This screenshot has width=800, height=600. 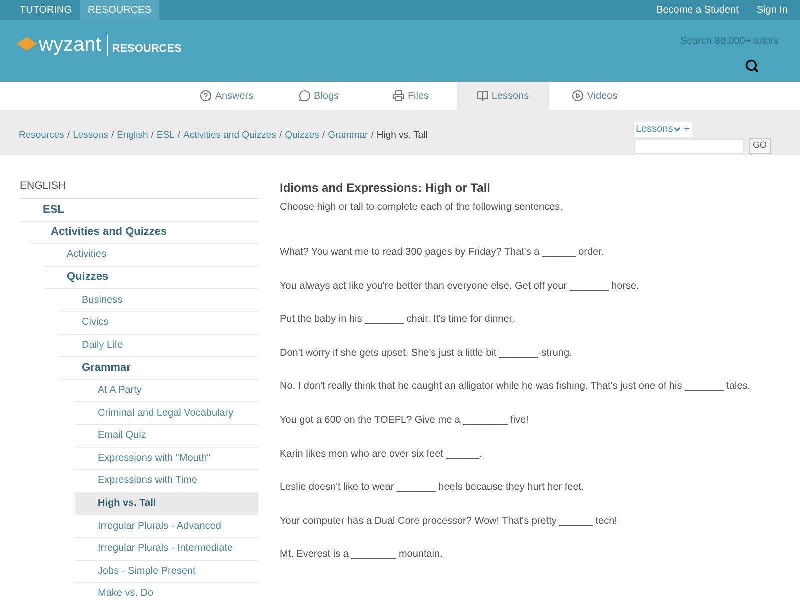 I want to click on play-circle-icon, so click(x=578, y=96).